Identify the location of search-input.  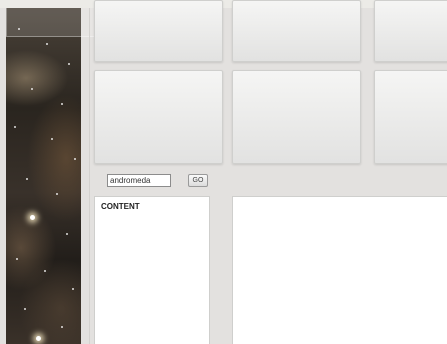
(139, 180).